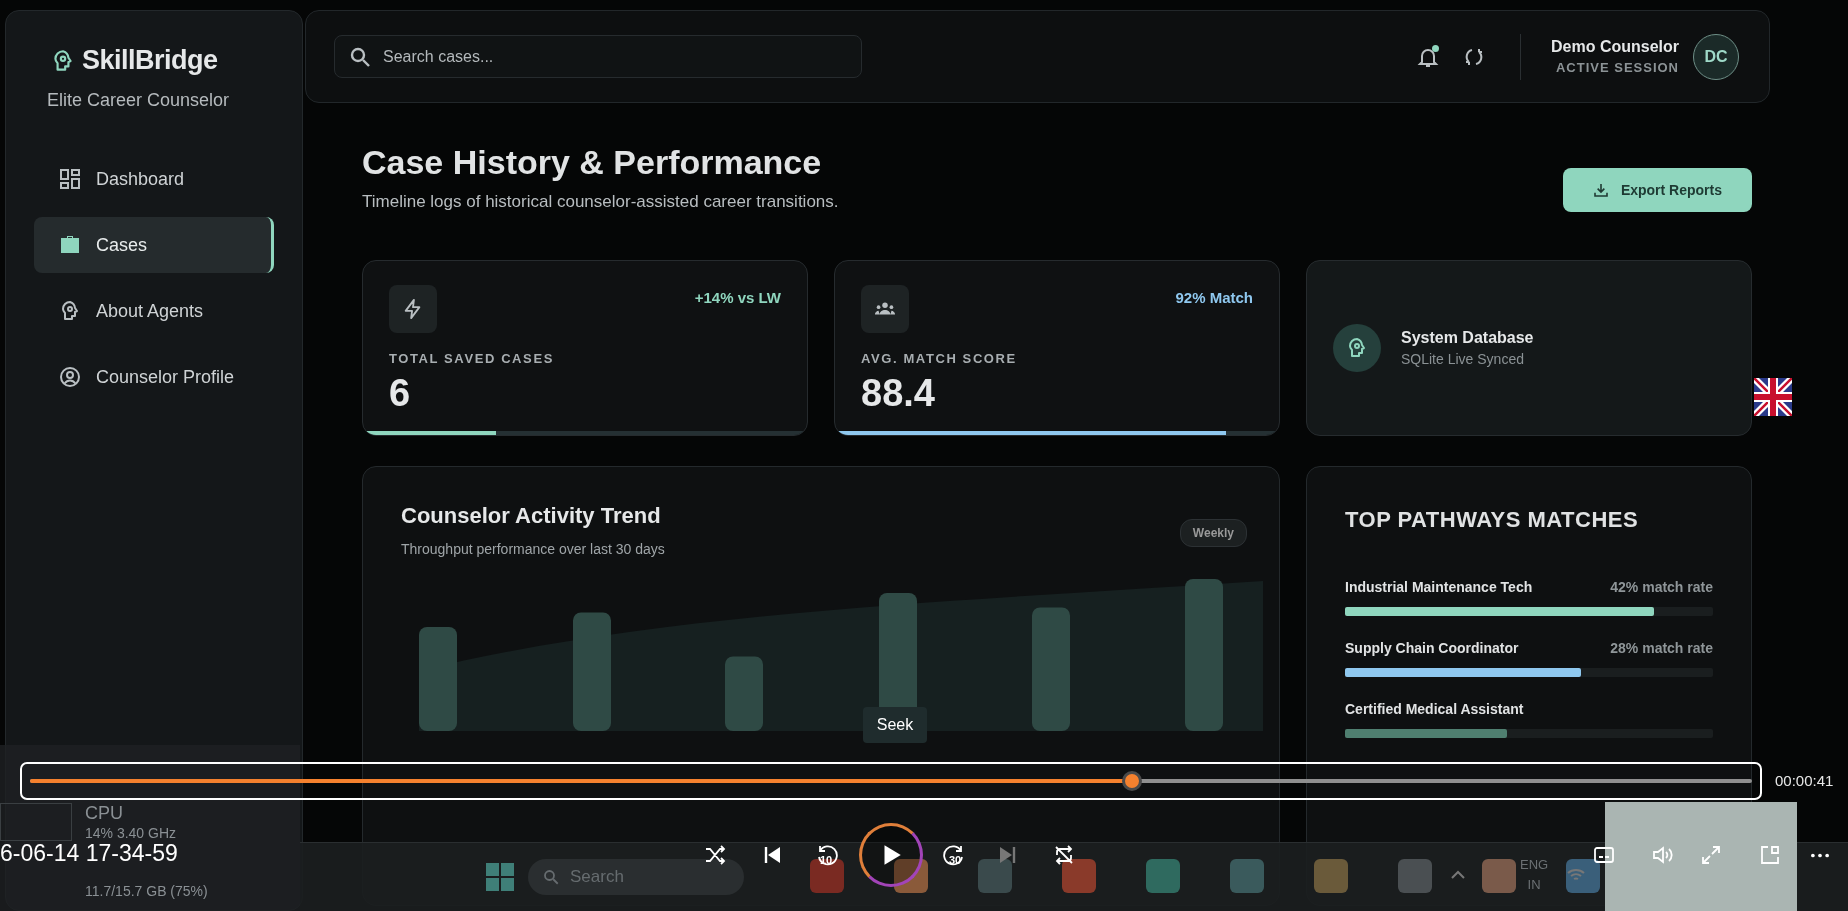 The image size is (1848, 911). I want to click on taskbar-app-icon, so click(1079, 876).